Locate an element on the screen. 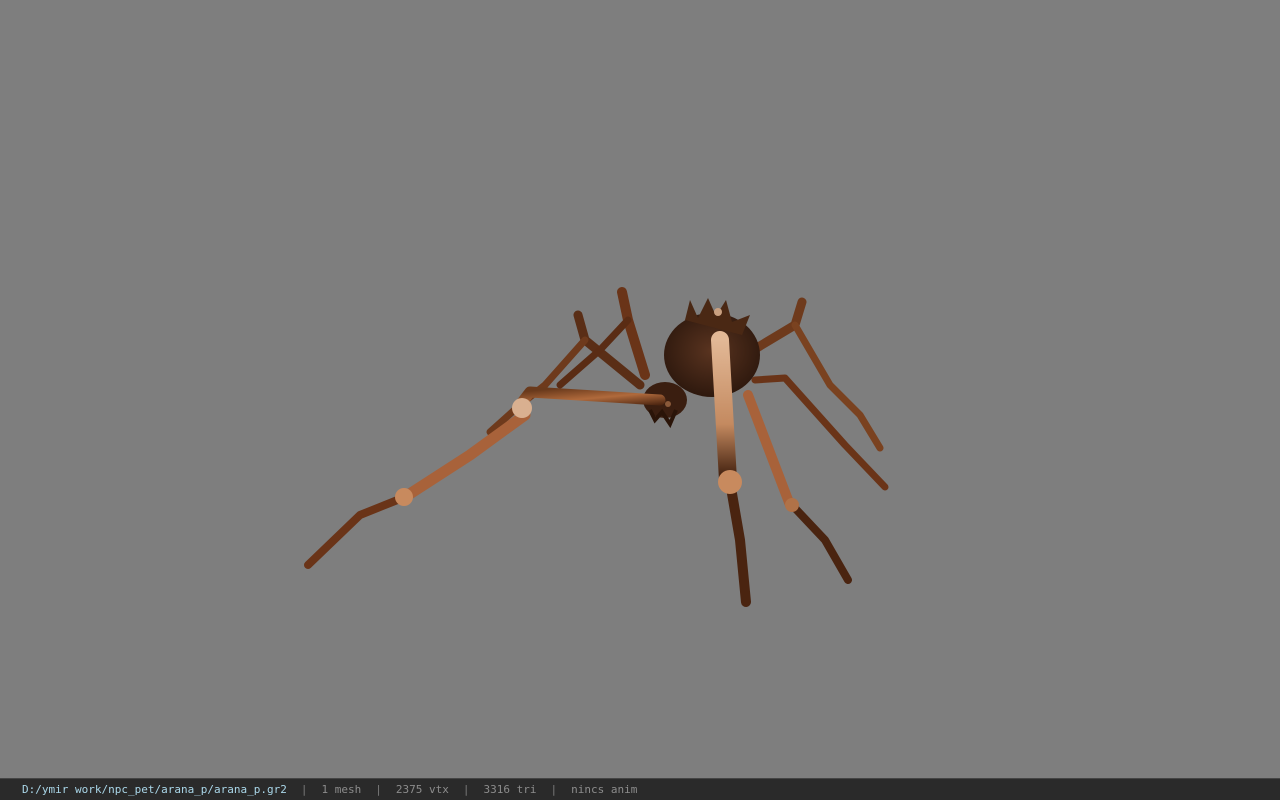 The image size is (1280, 800). vertex-count: 2375 vtx is located at coordinates (422, 789).